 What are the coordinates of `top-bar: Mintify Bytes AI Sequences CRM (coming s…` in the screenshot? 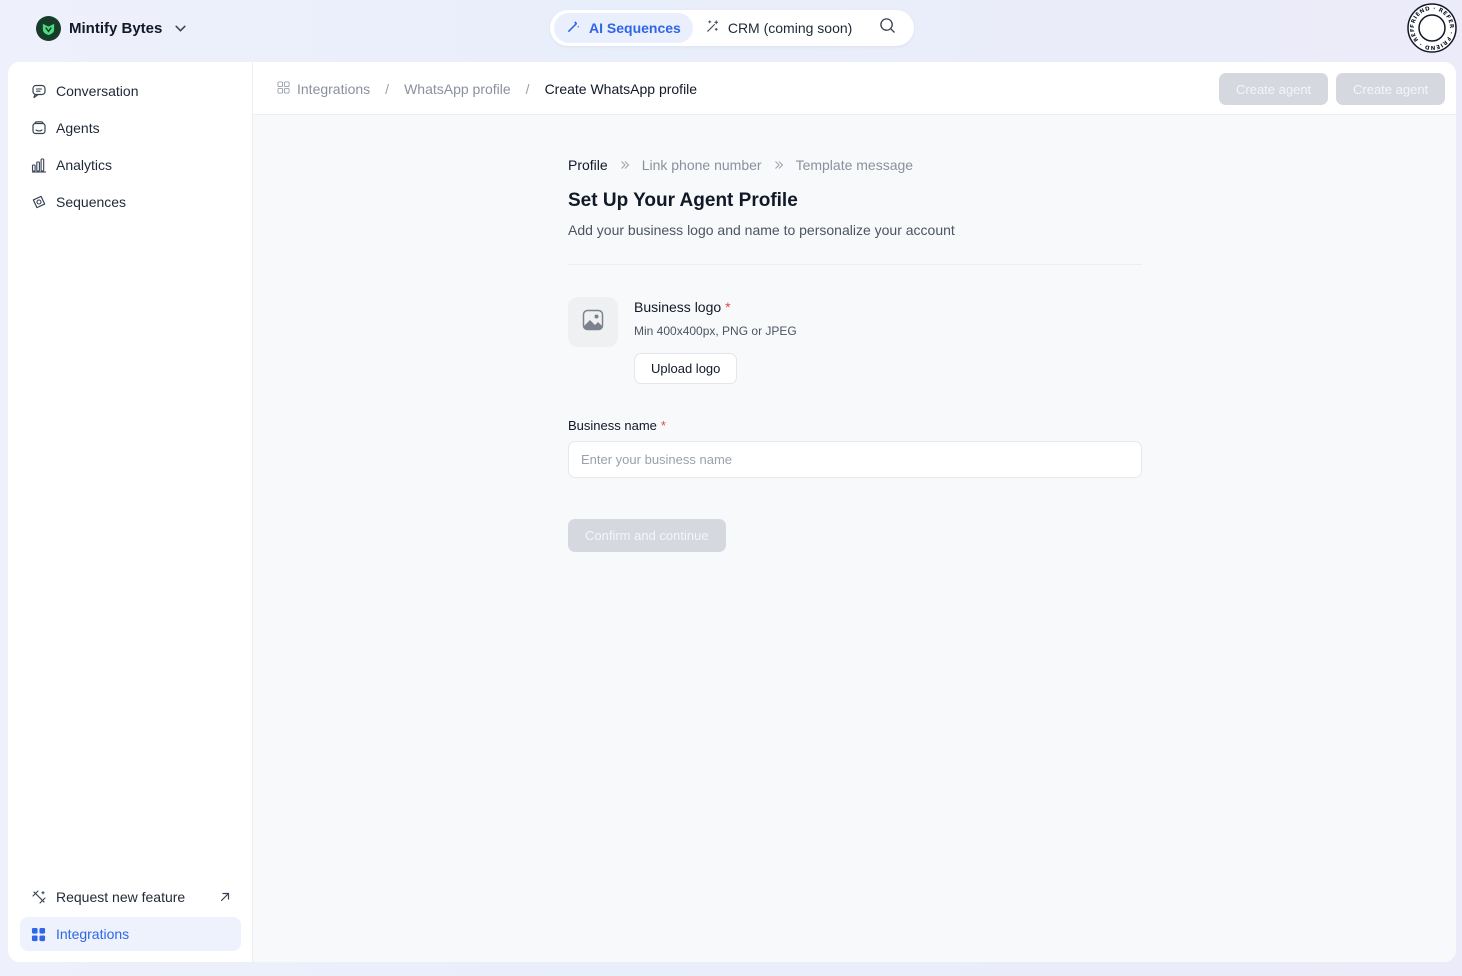 It's located at (731, 30).